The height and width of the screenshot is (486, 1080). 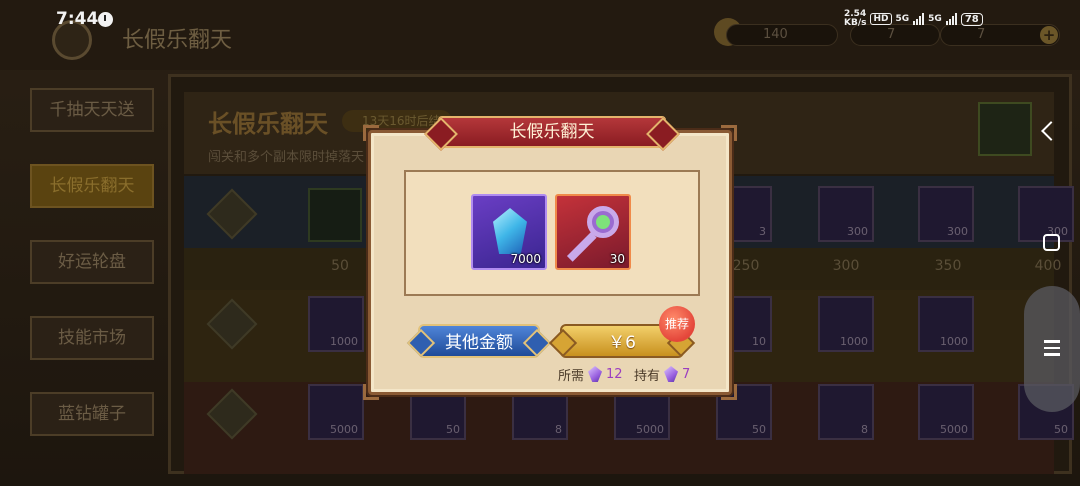 I want to click on claimed-check-icon, so click(x=335, y=215).